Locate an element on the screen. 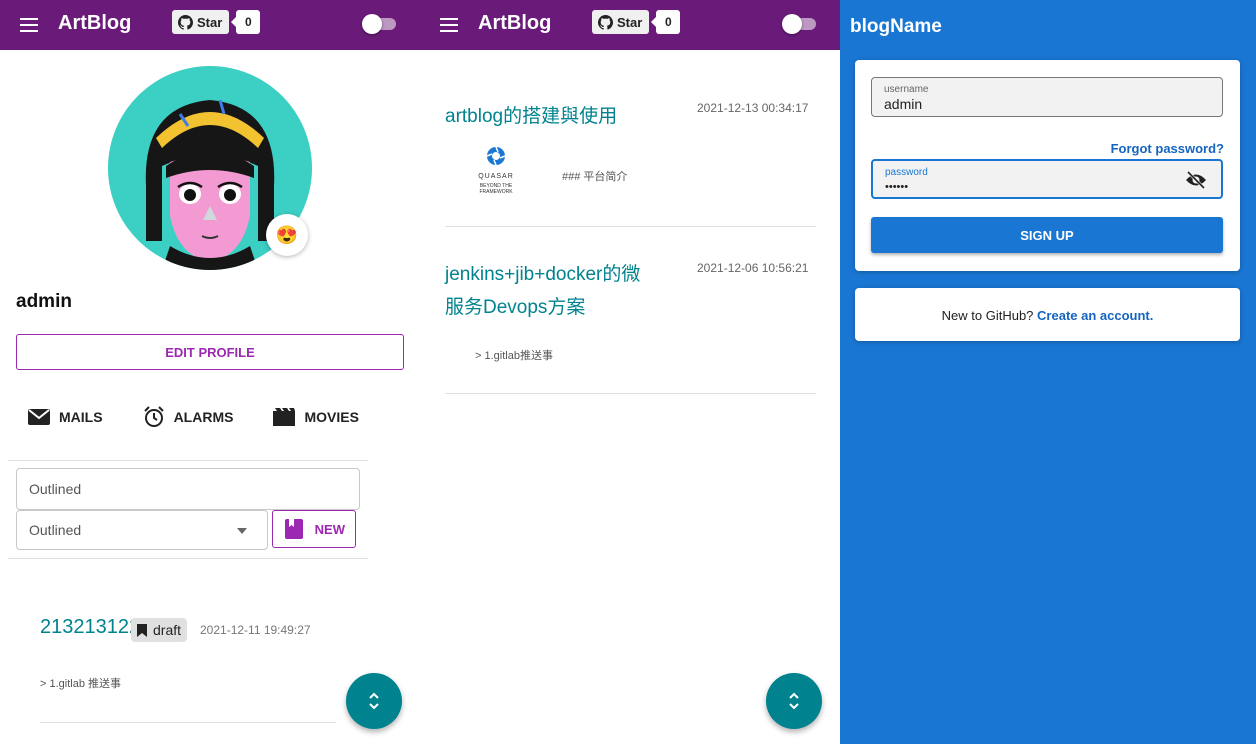 The height and width of the screenshot is (744, 1256). eye-off-icon is located at coordinates (1196, 180).